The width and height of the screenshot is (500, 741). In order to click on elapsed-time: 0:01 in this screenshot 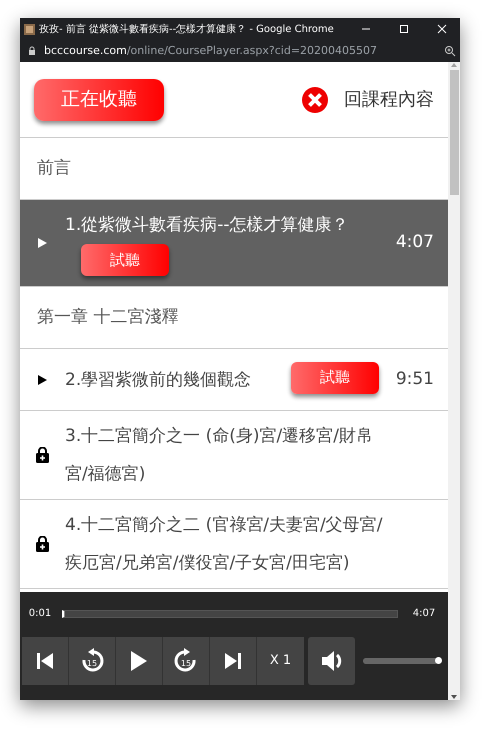, I will do `click(40, 614)`.